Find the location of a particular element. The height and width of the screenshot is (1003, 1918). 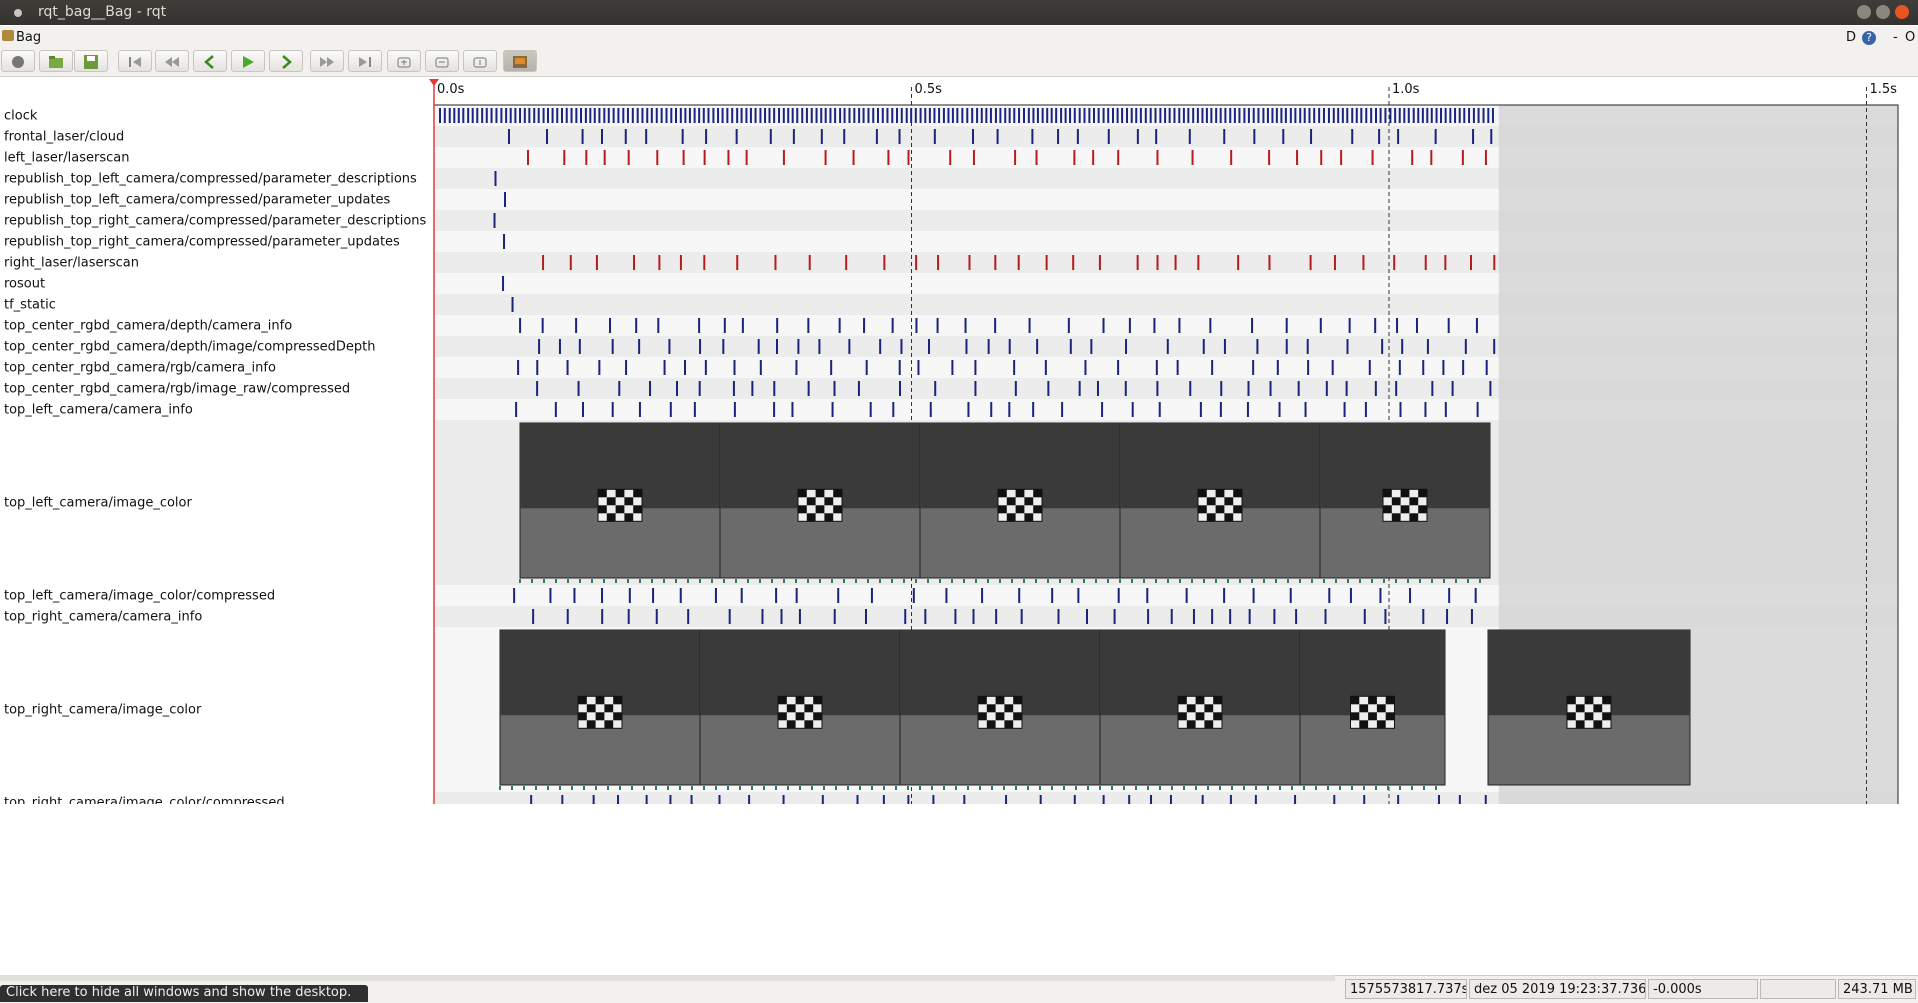

skip-to-end-button is located at coordinates (365, 61).